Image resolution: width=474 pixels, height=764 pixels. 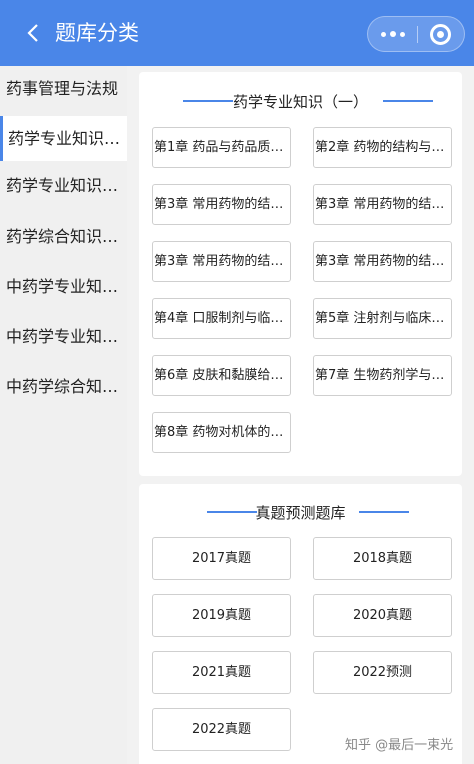 What do you see at coordinates (221, 318) in the screenshot?
I see `chapter-button: 第4章 口服制剂与临床应用` at bounding box center [221, 318].